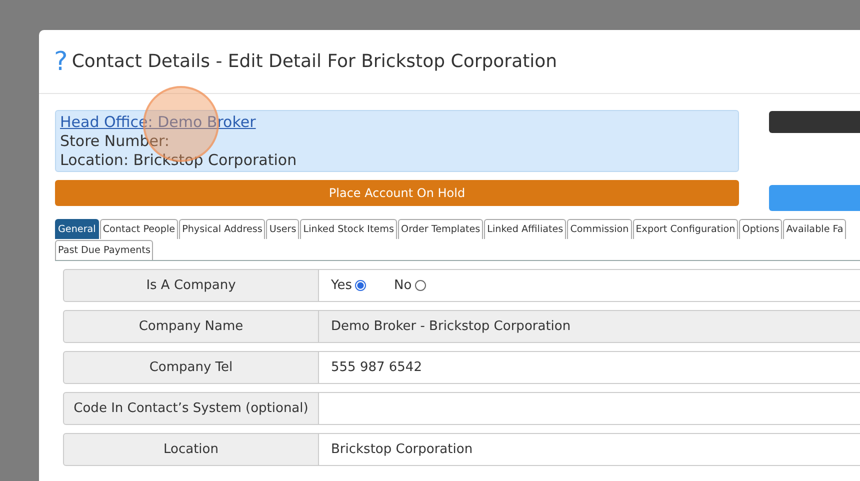  Describe the element at coordinates (191, 285) in the screenshot. I see `field-label: Is A Company` at that location.